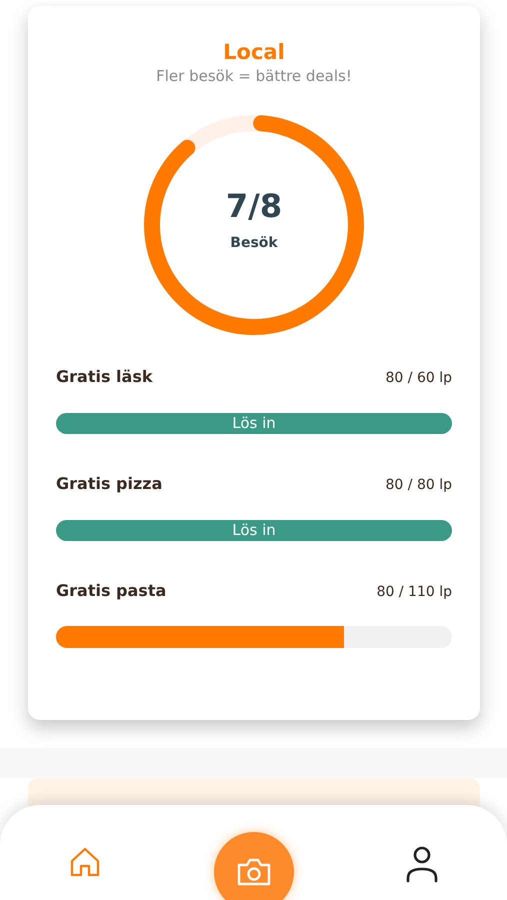  I want to click on profile-icon, so click(422, 864).